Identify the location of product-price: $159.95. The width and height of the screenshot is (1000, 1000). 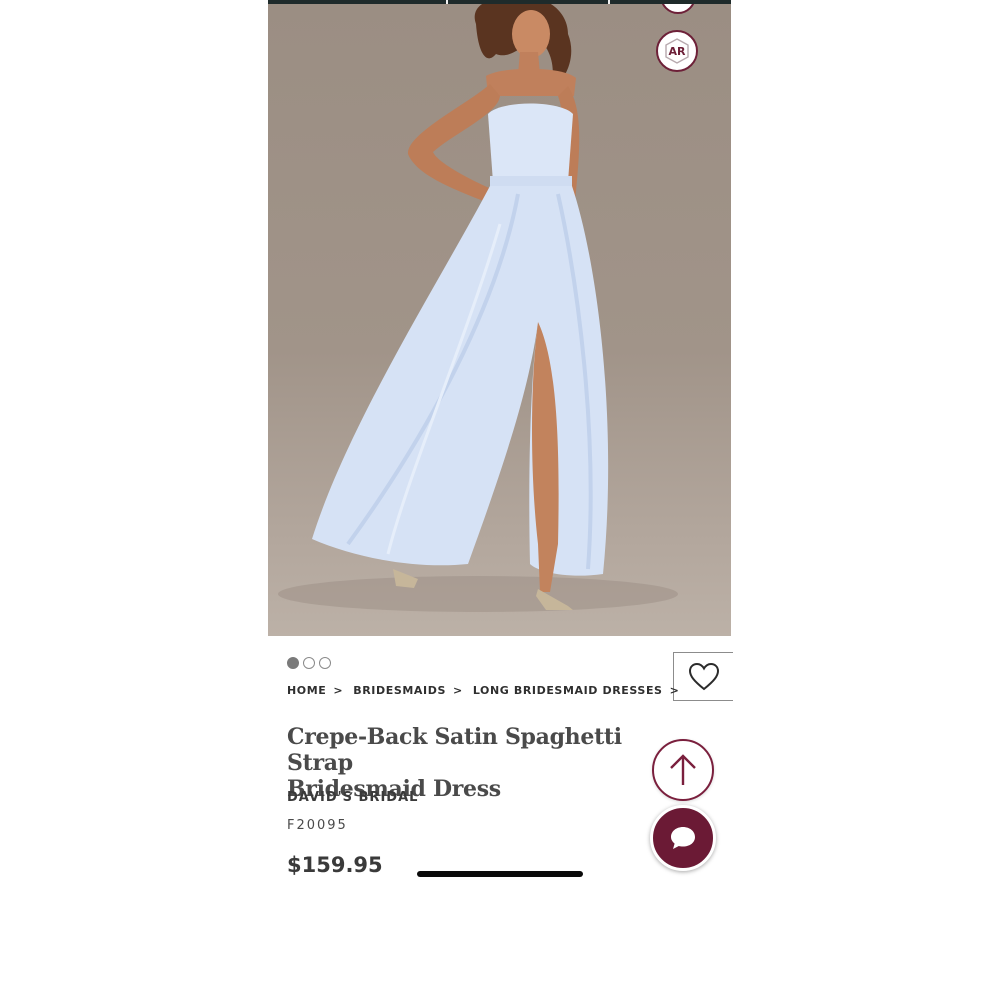
(335, 865).